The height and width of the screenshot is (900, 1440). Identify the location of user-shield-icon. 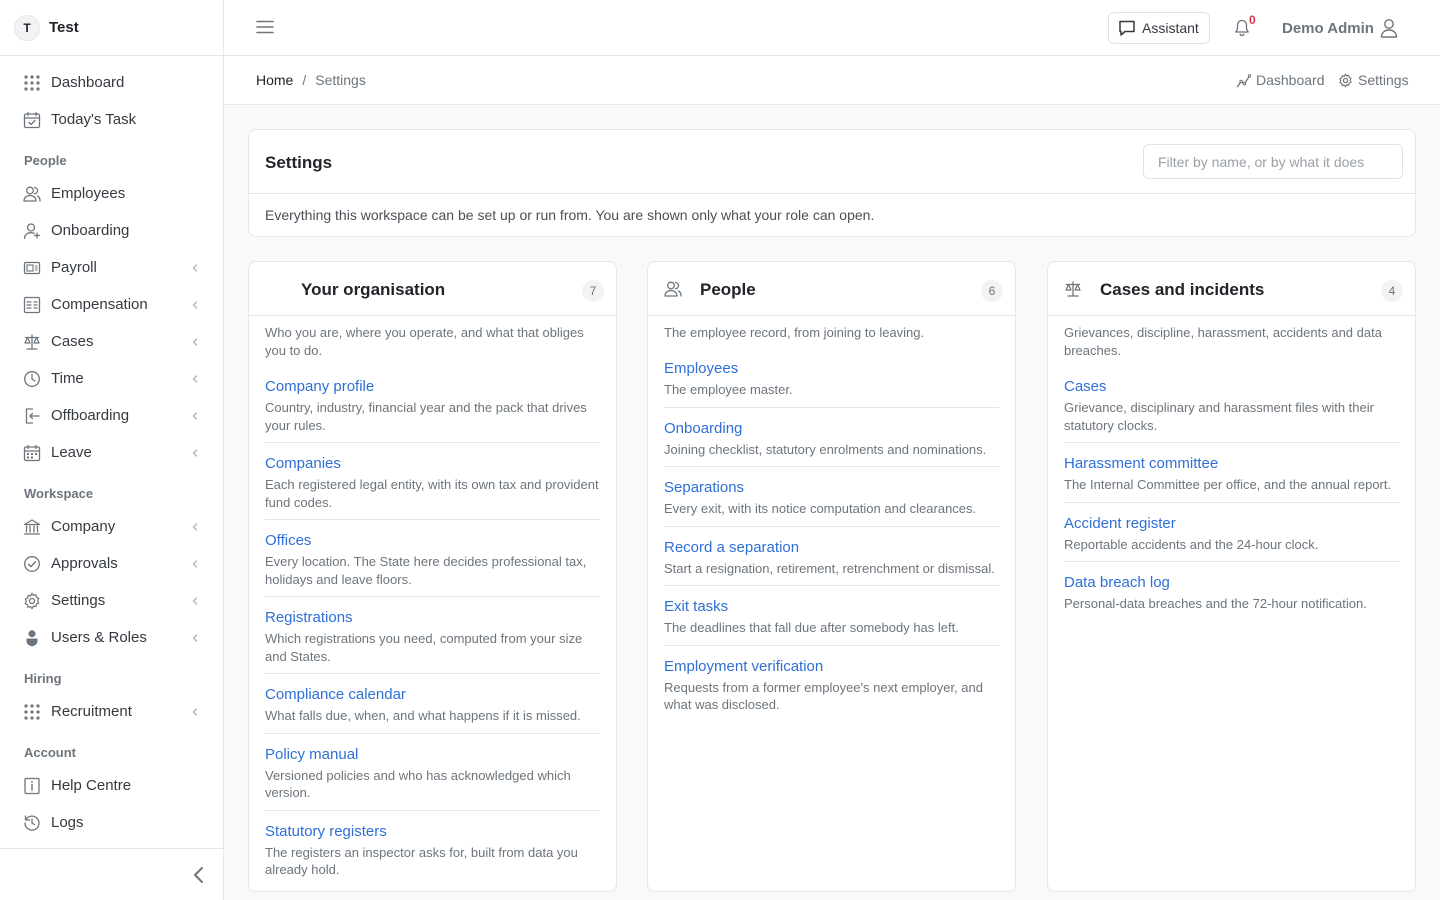
(32, 637).